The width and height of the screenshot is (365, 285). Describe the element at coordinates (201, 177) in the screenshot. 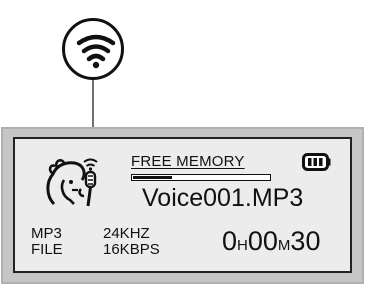

I see `memory-bar` at that location.